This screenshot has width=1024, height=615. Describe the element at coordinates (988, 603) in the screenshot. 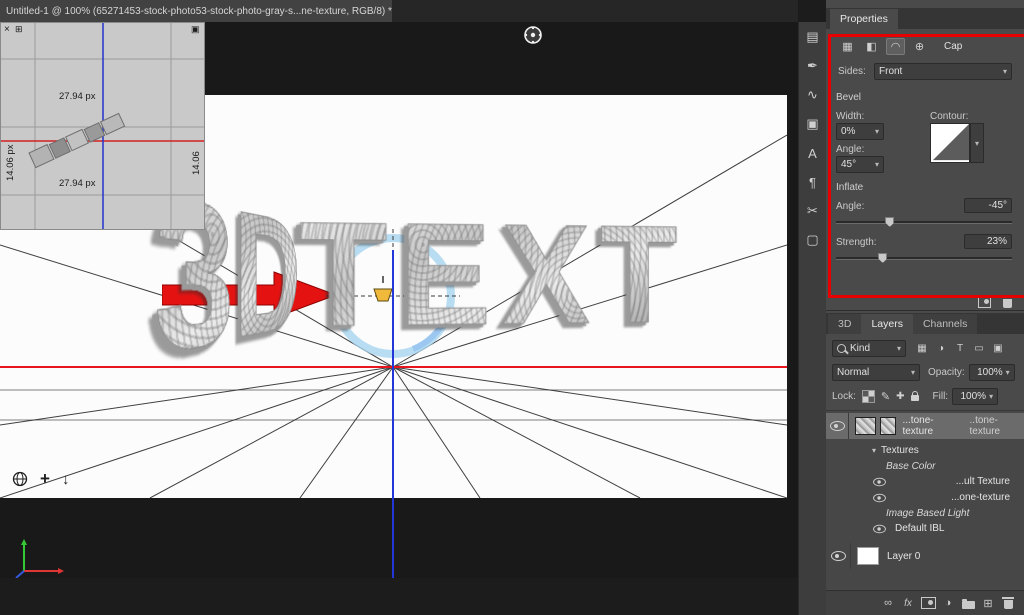

I see `new-layer-icon: ⊞` at that location.